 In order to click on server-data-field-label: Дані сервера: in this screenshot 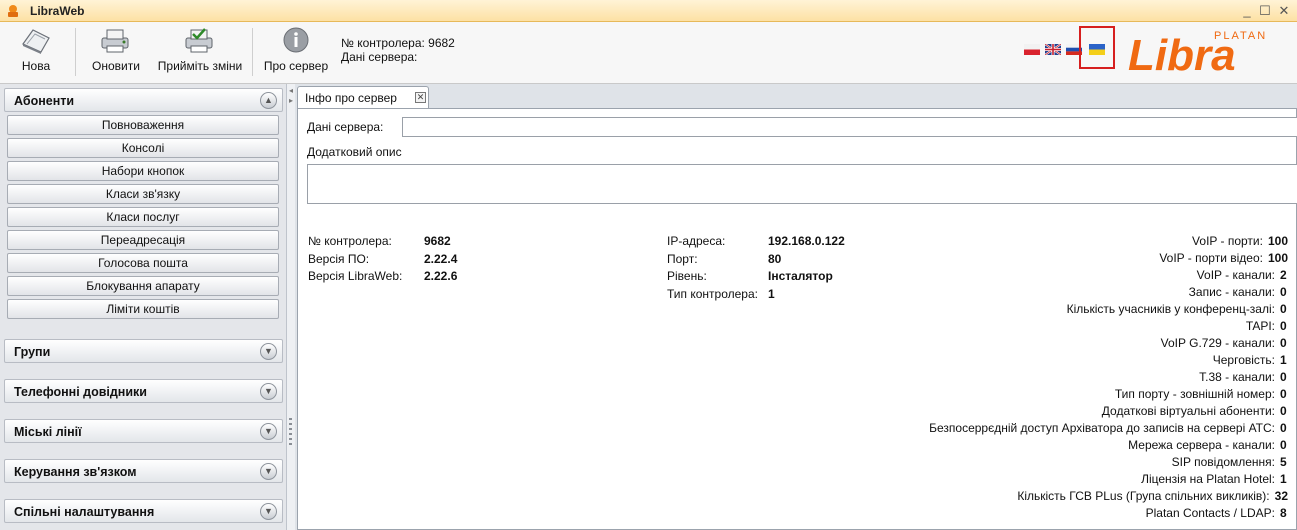, I will do `click(345, 127)`.